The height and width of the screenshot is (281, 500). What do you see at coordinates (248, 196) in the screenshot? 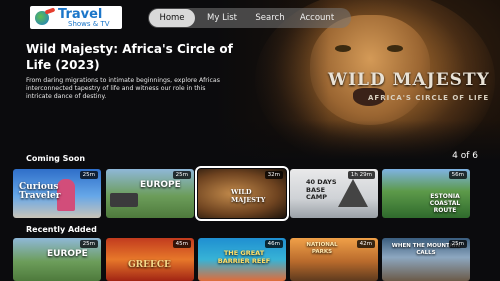
I see `card-art-title: WILD MAJESTY` at bounding box center [248, 196].